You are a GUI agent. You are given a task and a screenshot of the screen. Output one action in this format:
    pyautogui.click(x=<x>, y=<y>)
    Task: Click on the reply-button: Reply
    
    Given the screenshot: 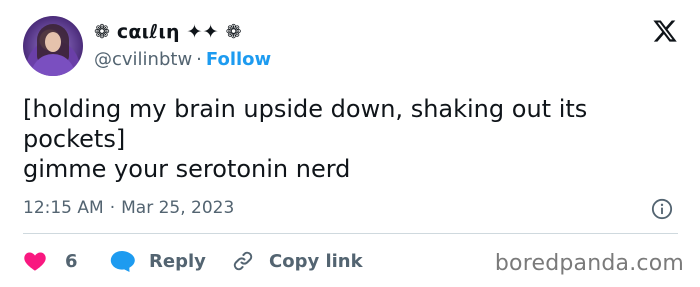 What is the action you would take?
    pyautogui.click(x=157, y=261)
    